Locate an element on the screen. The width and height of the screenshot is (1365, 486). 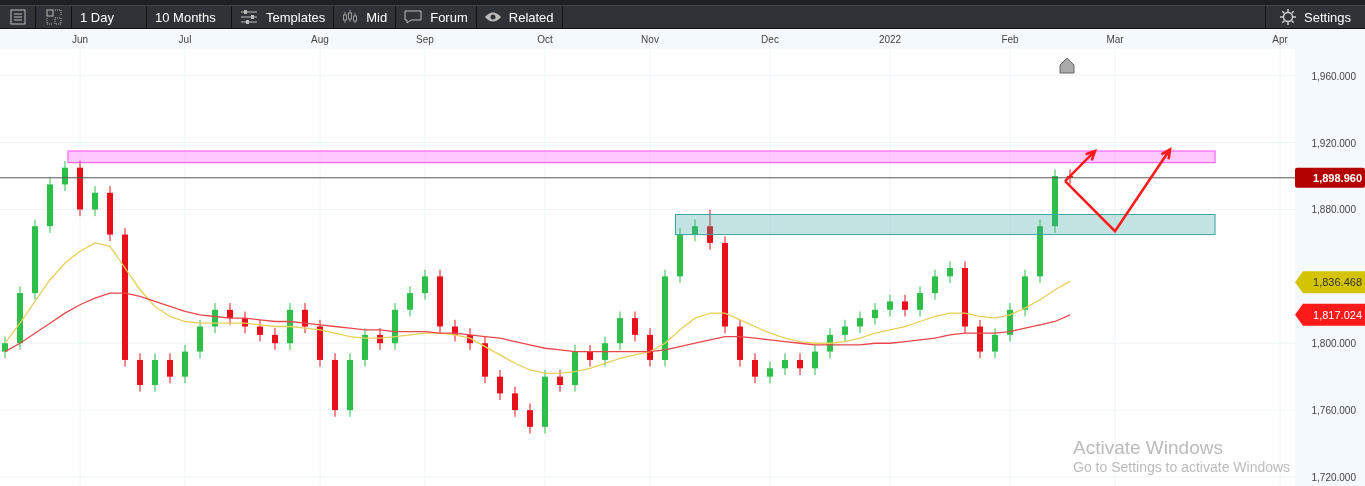
price-axis-label: 1,960.000 is located at coordinates (1333, 76).